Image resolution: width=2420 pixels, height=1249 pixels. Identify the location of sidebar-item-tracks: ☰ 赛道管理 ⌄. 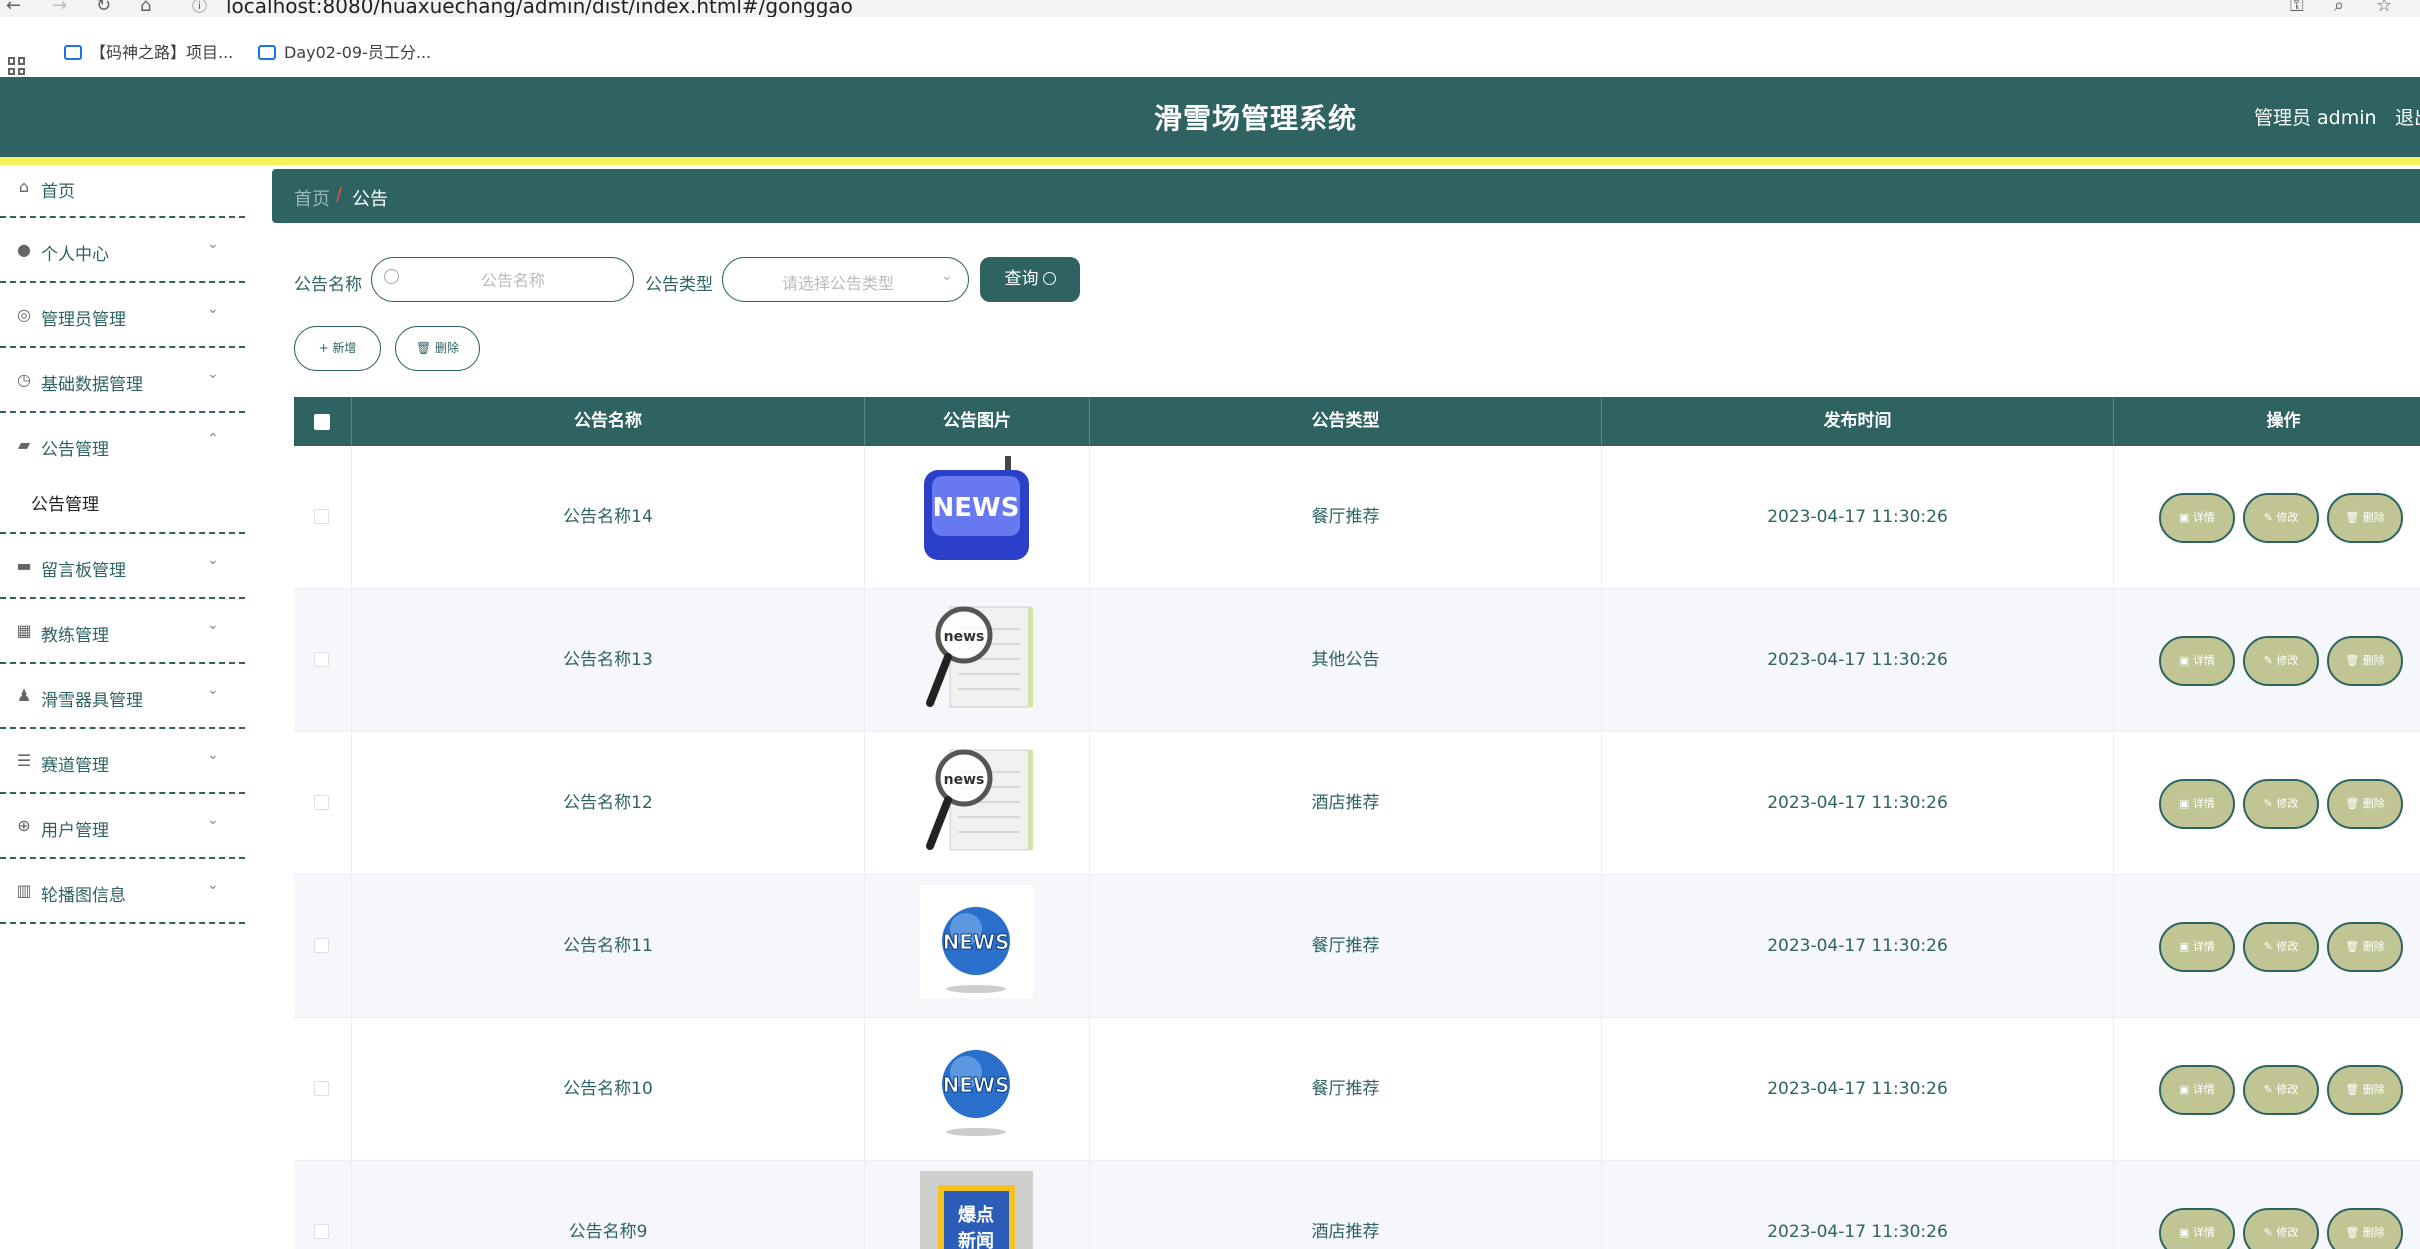
(122, 761).